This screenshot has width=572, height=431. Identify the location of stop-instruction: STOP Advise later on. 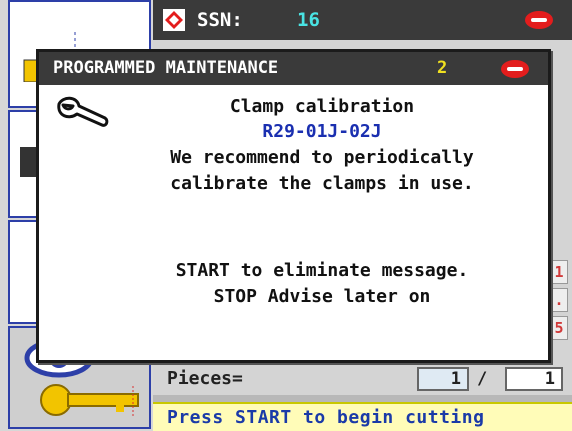
(322, 296).